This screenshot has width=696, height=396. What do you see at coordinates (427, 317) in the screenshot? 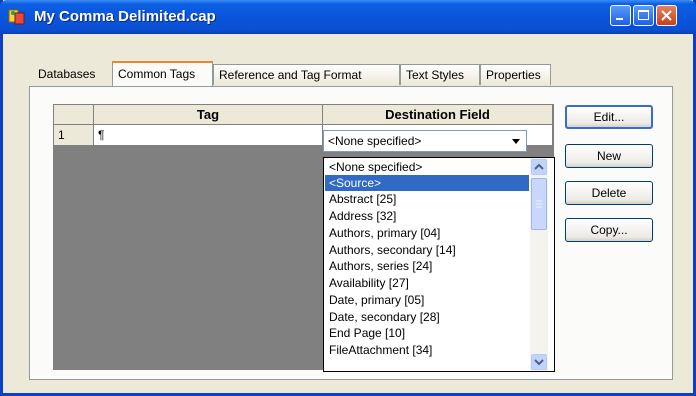
I see `dropdown-option: Date, secondary [28]` at bounding box center [427, 317].